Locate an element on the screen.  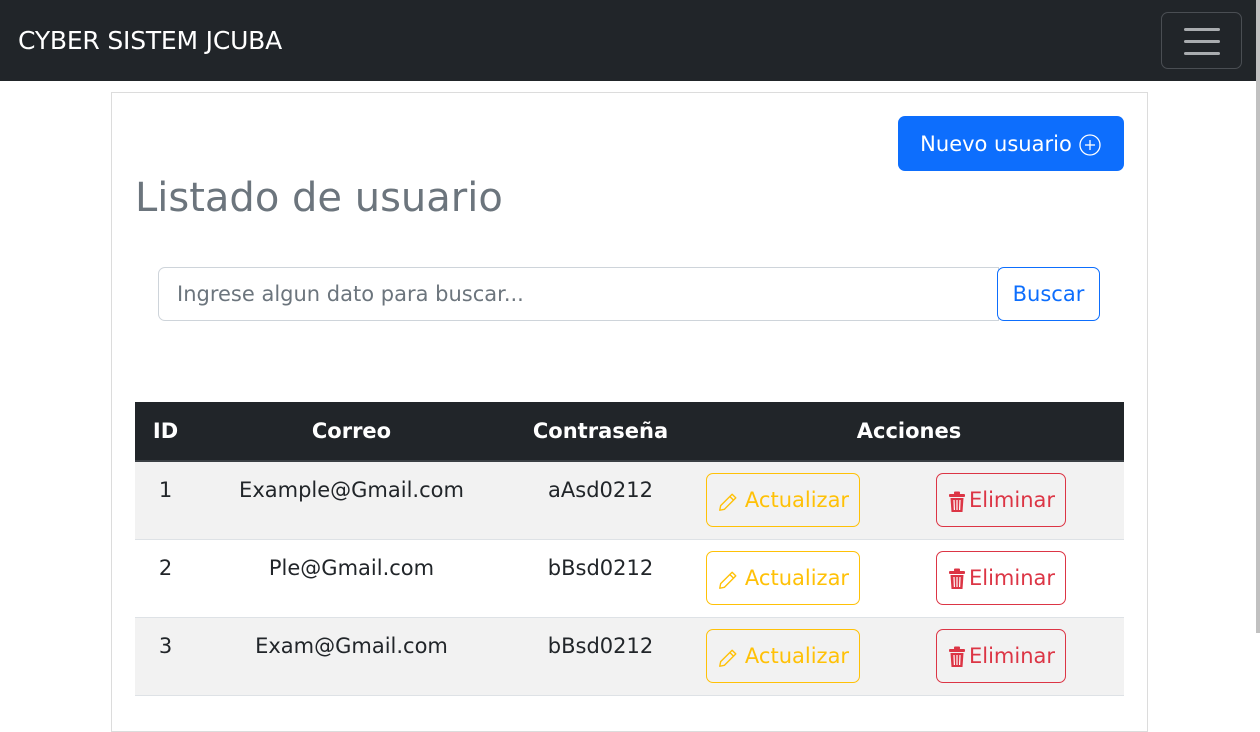
table-header-row: ID Correo Contraseña Acciones is located at coordinates (629, 431).